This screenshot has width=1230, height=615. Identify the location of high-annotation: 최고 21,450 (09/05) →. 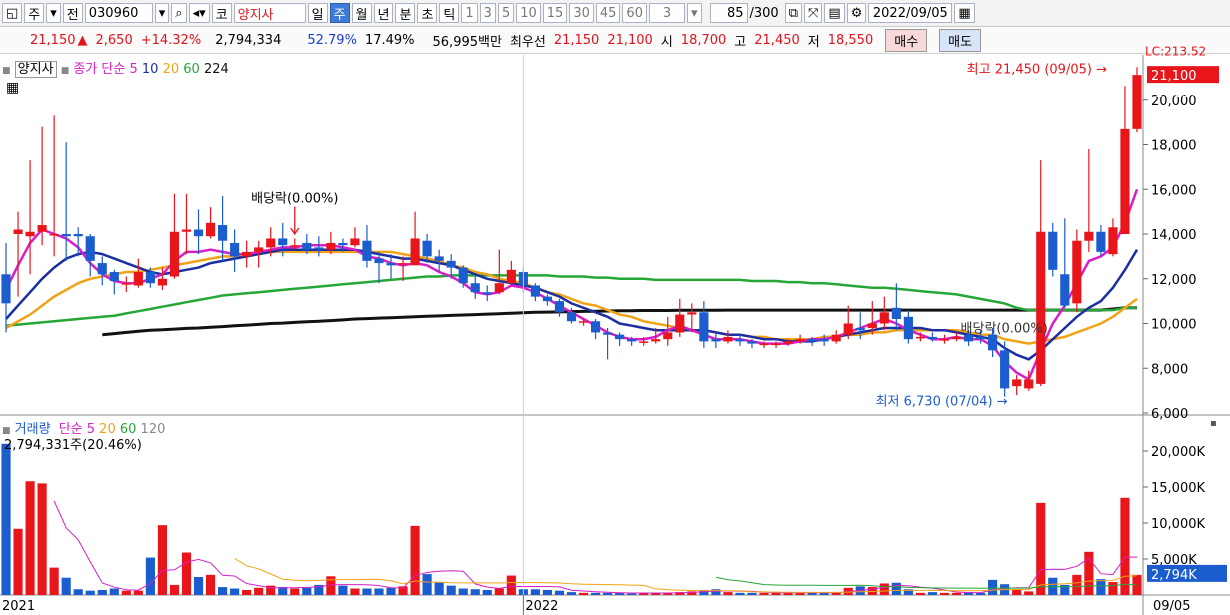
(1037, 69).